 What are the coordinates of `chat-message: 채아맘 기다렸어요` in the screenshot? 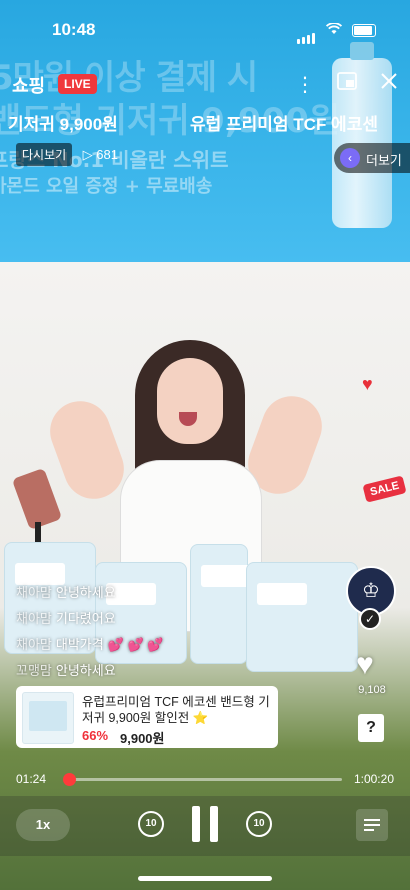 It's located at (66, 617).